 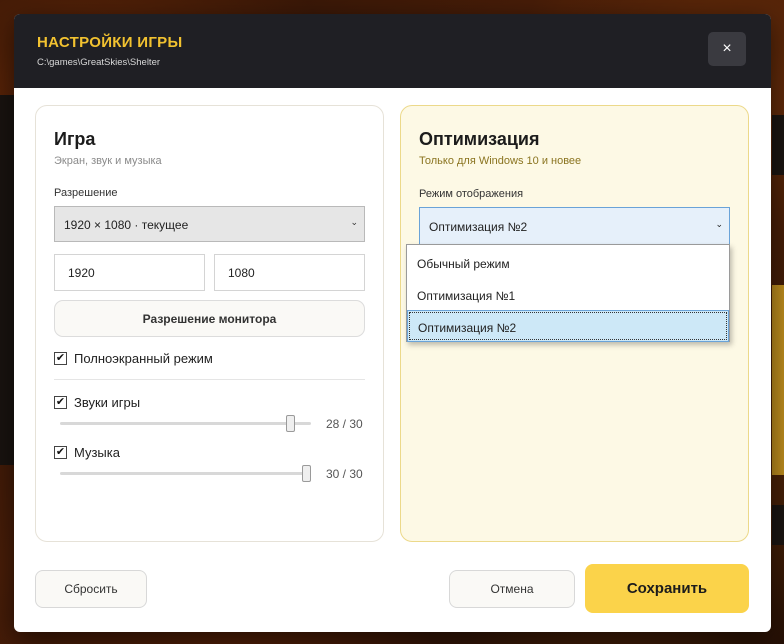 I want to click on background-game-list, so click(x=7, y=280).